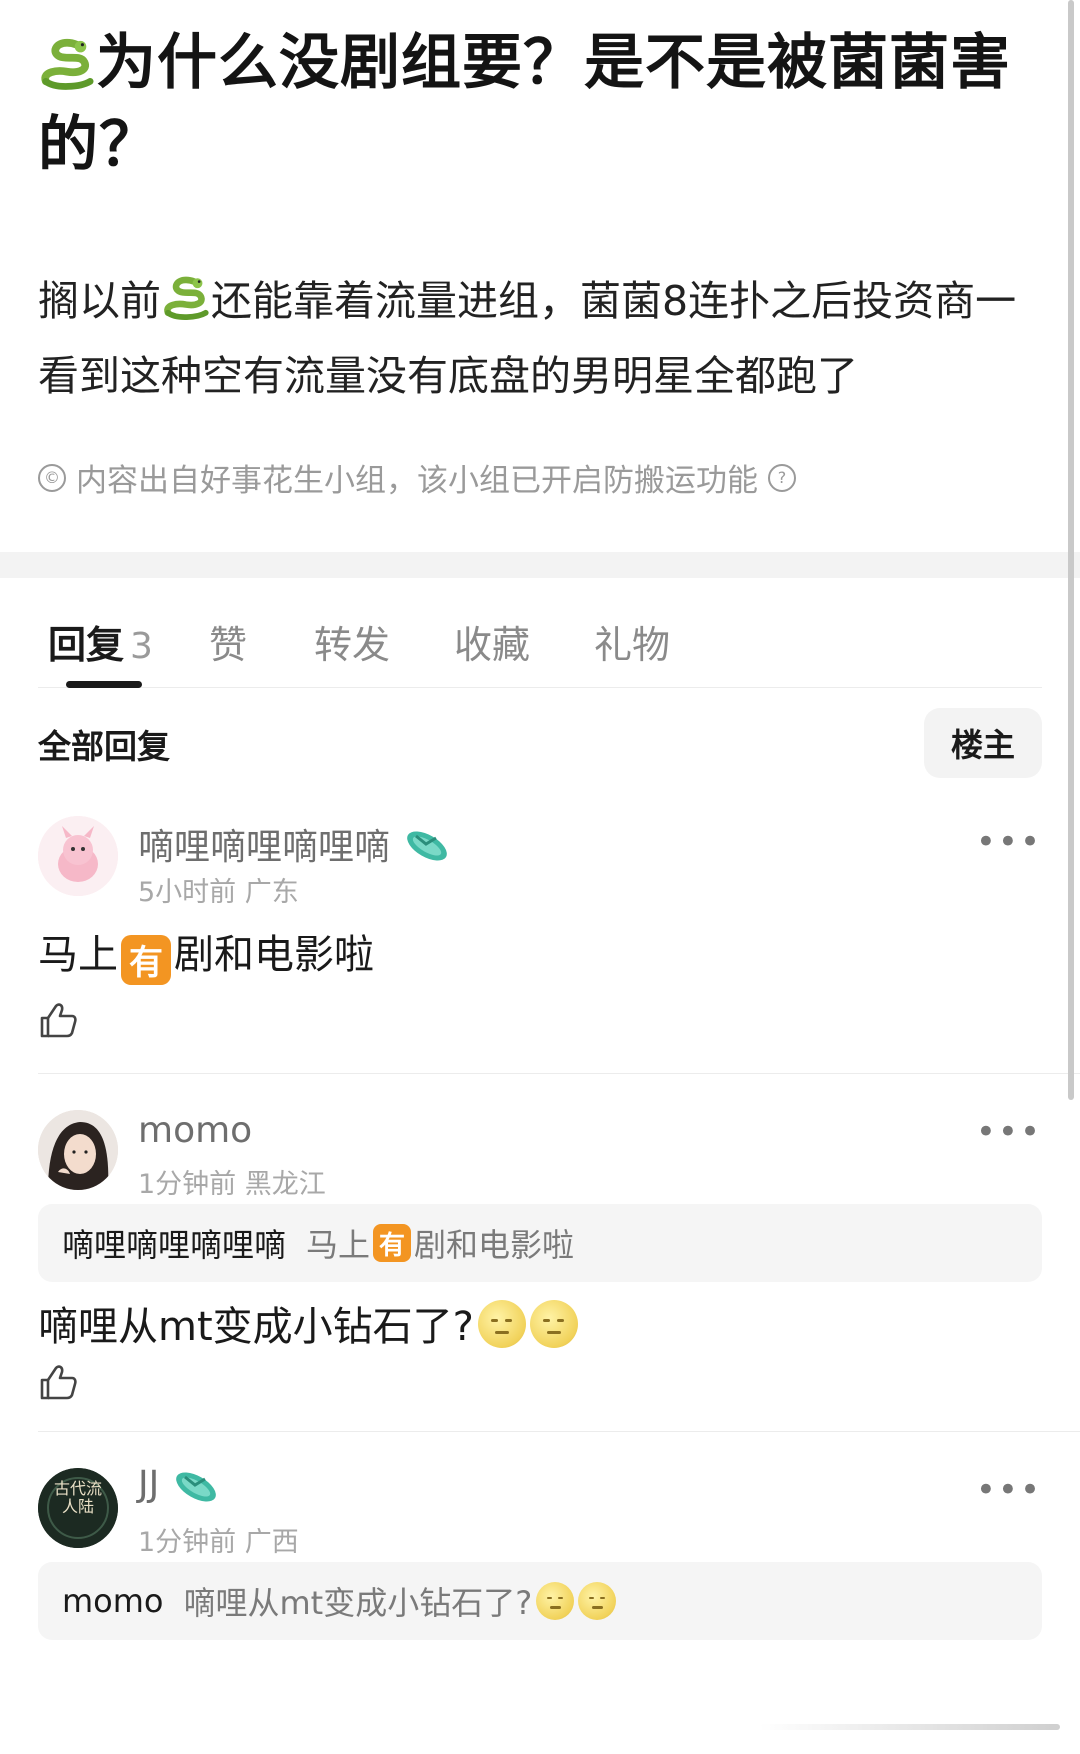  I want to click on tab-replies-count: 3, so click(141, 646).